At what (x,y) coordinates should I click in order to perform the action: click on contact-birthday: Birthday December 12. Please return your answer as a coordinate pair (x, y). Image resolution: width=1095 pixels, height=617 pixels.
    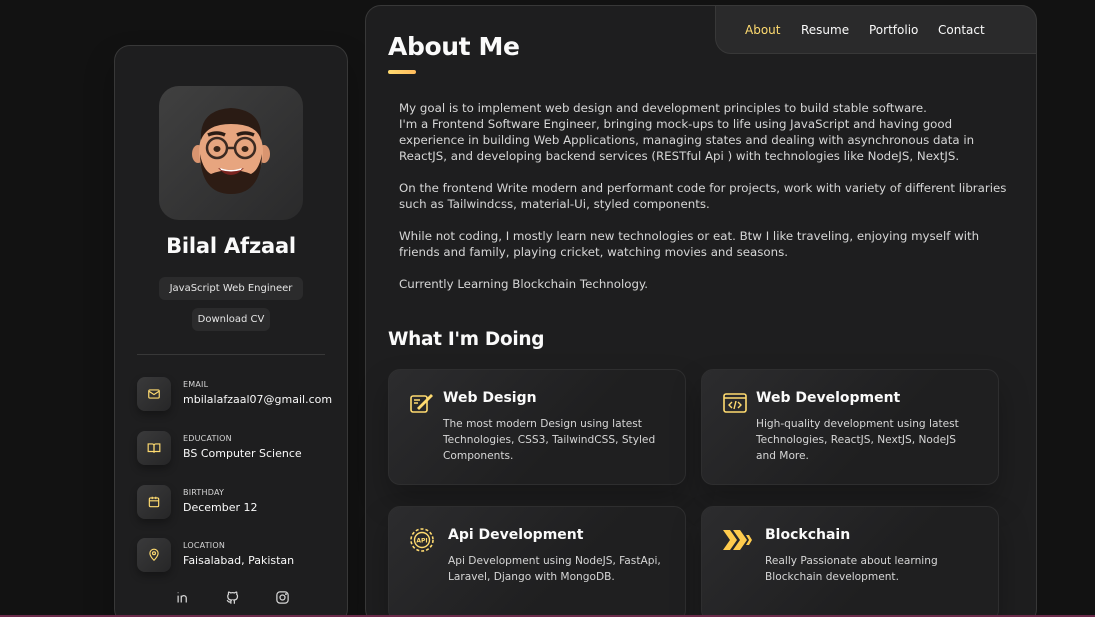
    Looking at the image, I should click on (237, 502).